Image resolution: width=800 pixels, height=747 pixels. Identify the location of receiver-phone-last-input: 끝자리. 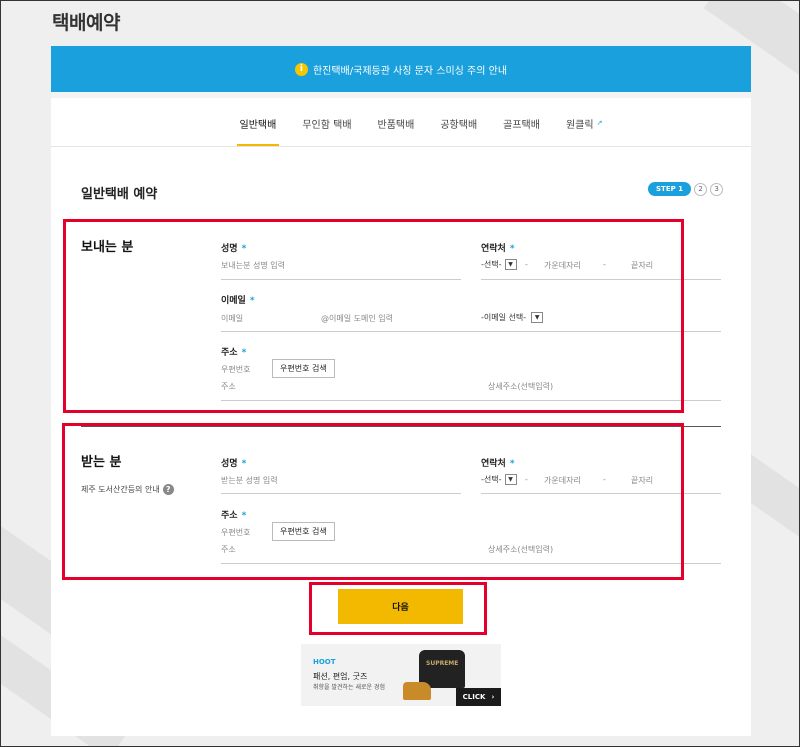
(642, 480).